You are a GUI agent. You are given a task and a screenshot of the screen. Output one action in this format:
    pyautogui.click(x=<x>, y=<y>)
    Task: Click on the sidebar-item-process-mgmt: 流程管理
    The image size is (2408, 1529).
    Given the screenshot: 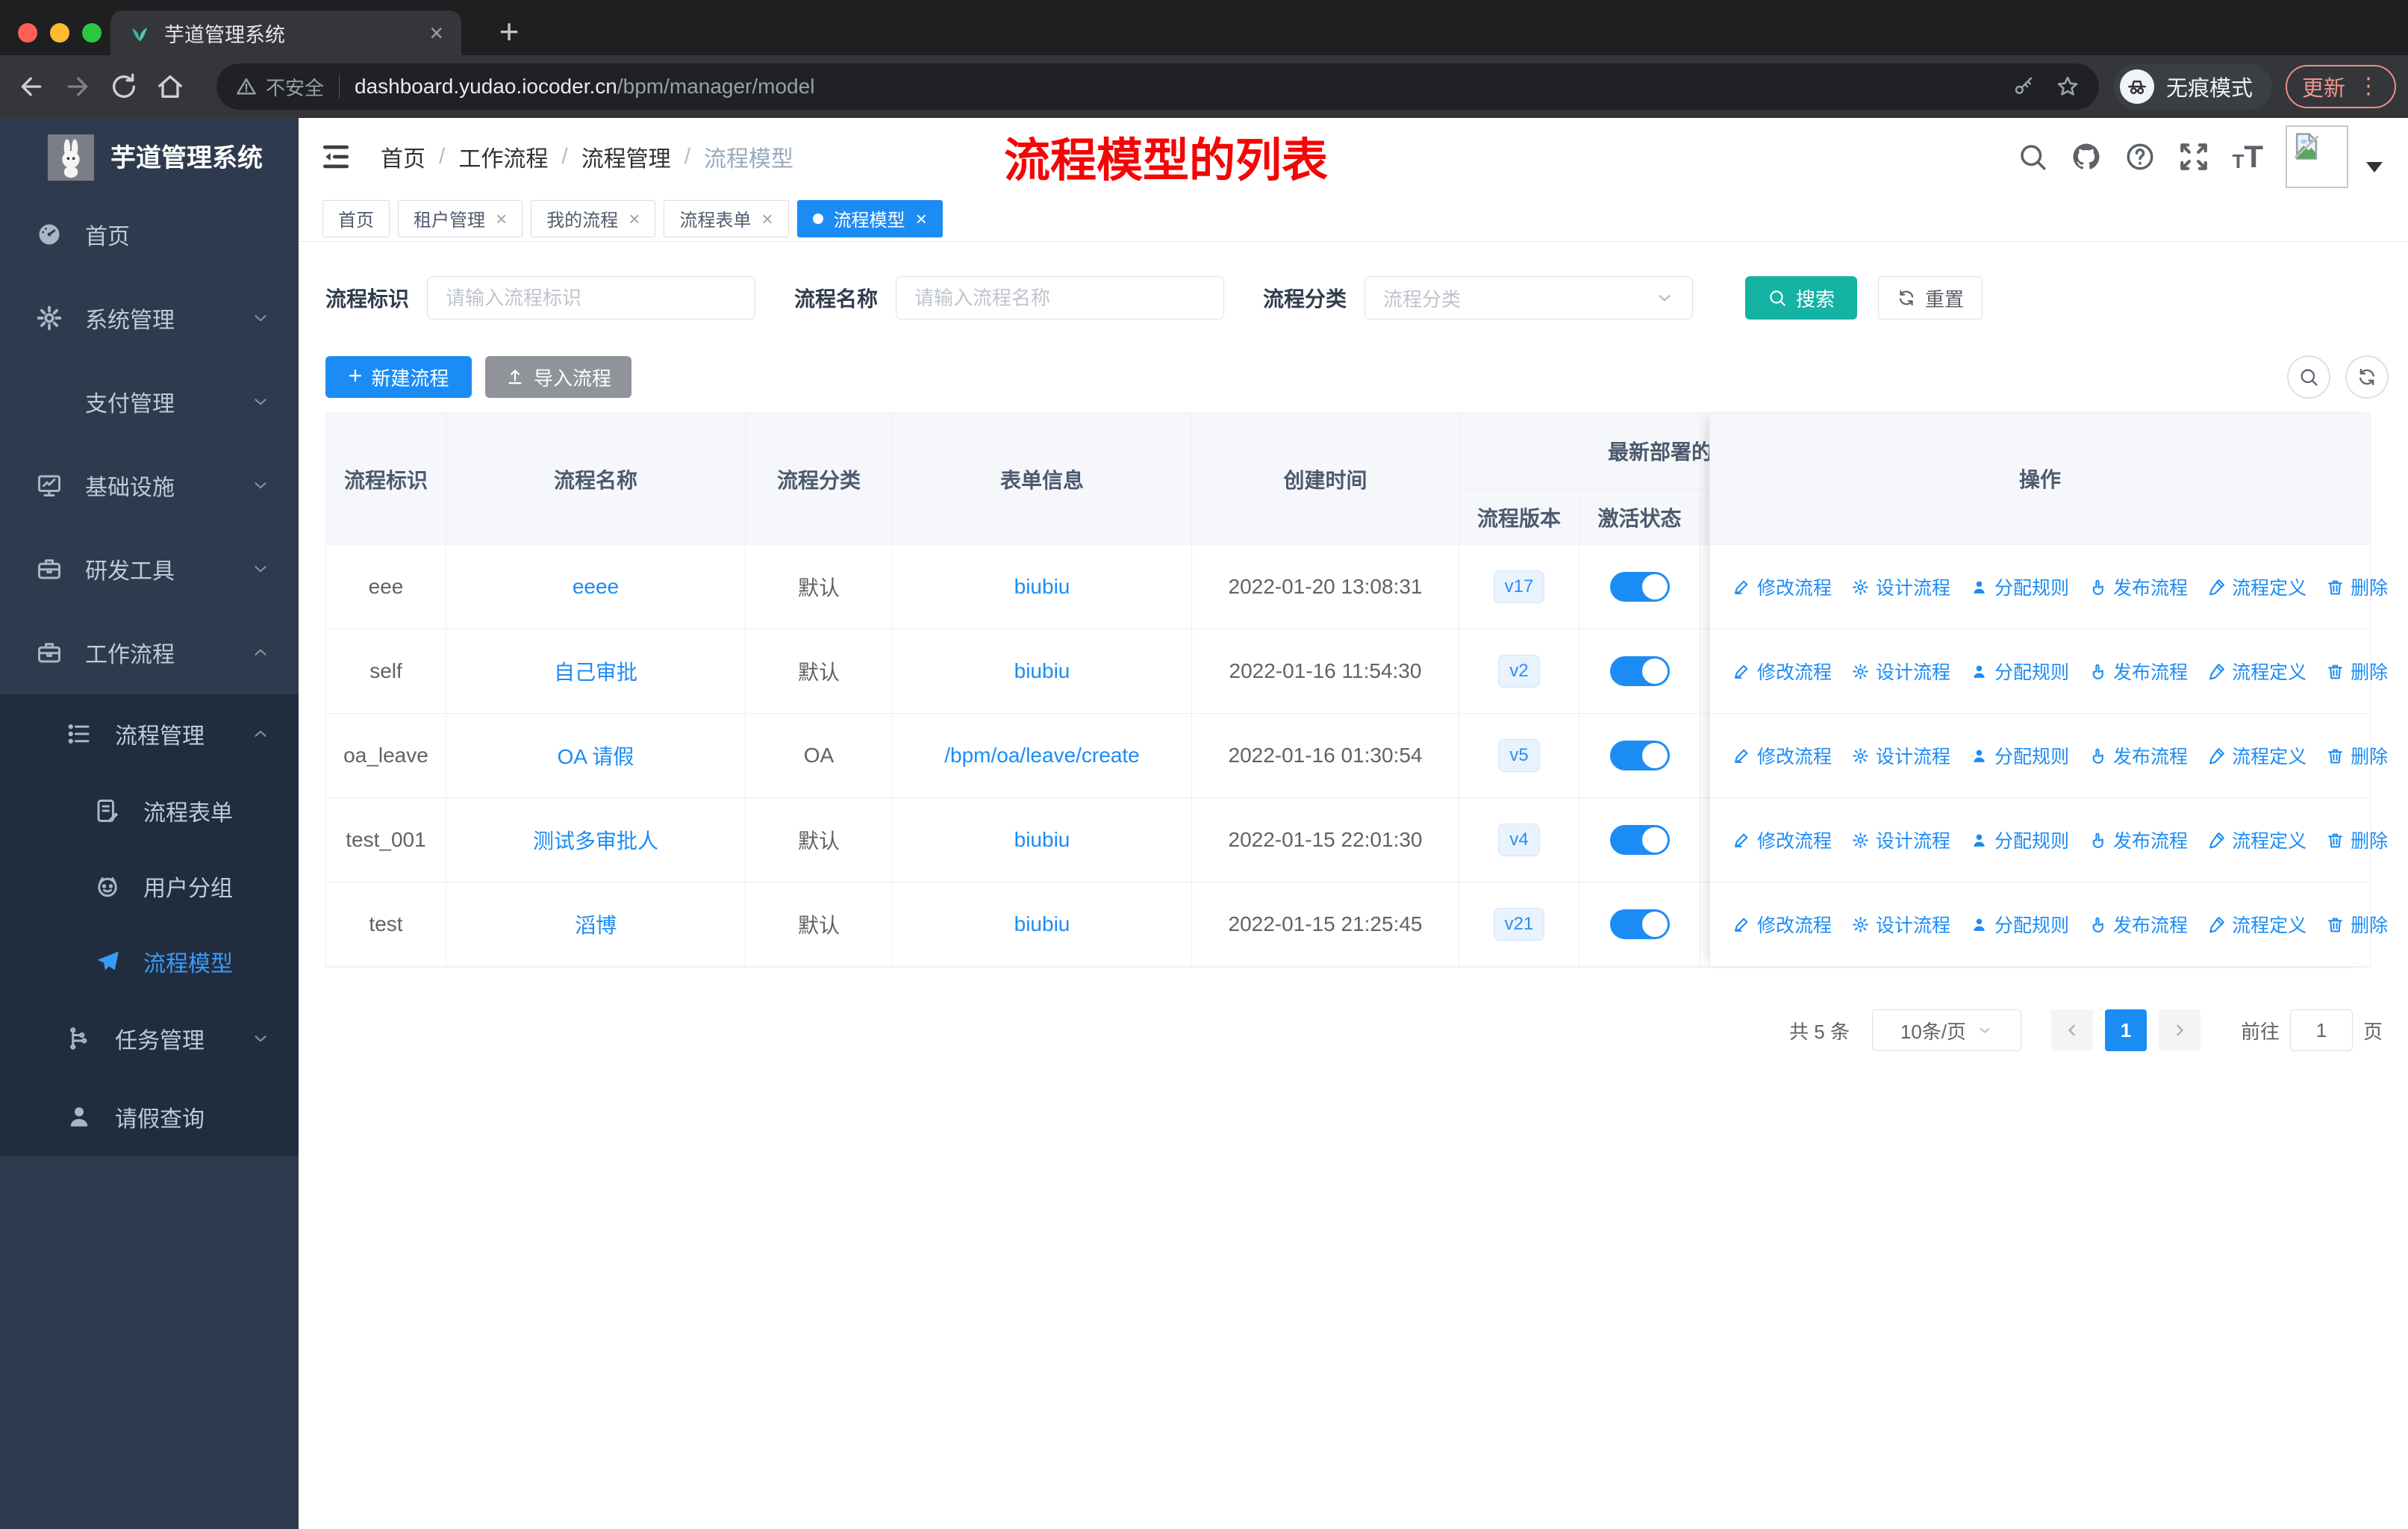 What is the action you would take?
    pyautogui.click(x=149, y=734)
    